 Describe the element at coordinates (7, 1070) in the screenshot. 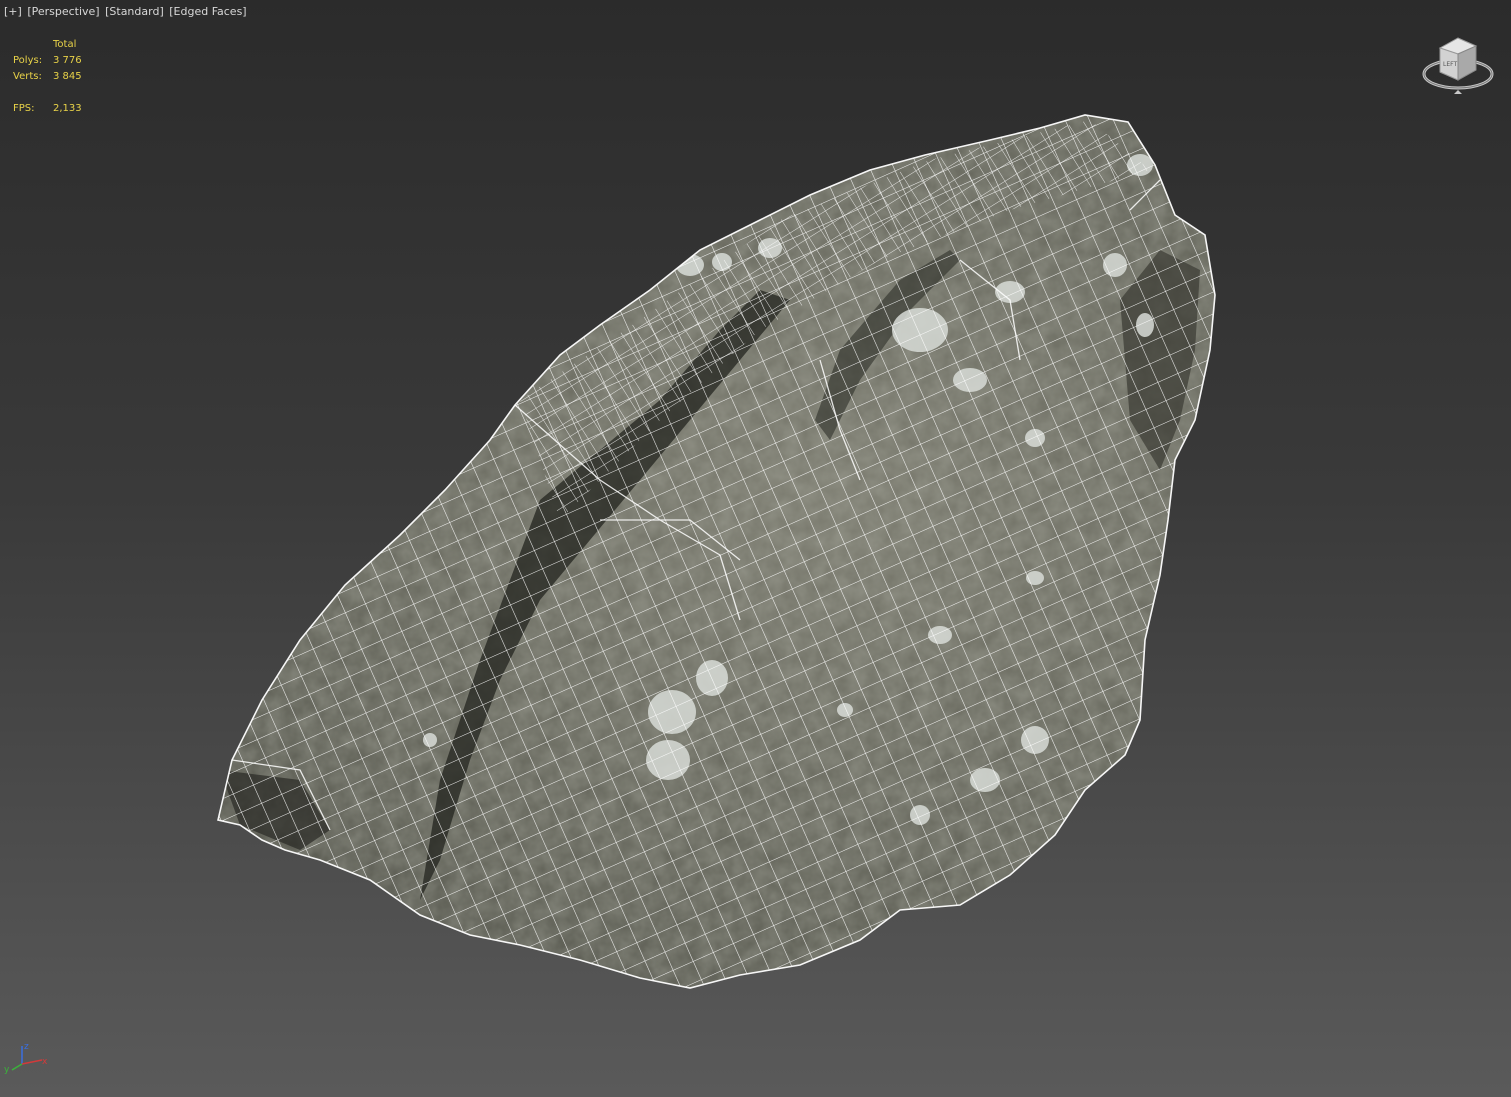

I see `axis-y-label: y` at that location.